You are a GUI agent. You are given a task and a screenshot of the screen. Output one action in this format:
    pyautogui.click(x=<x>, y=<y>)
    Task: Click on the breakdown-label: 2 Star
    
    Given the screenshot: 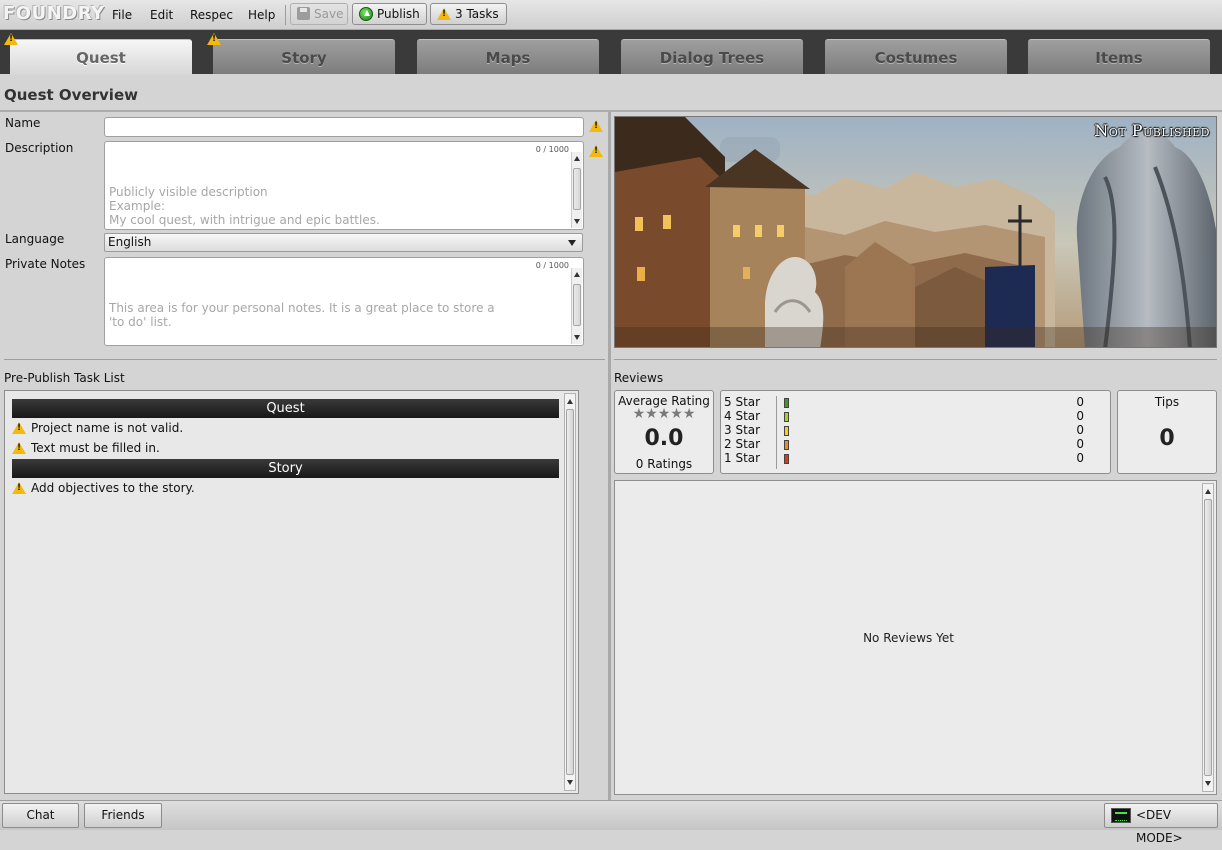 What is the action you would take?
    pyautogui.click(x=742, y=444)
    